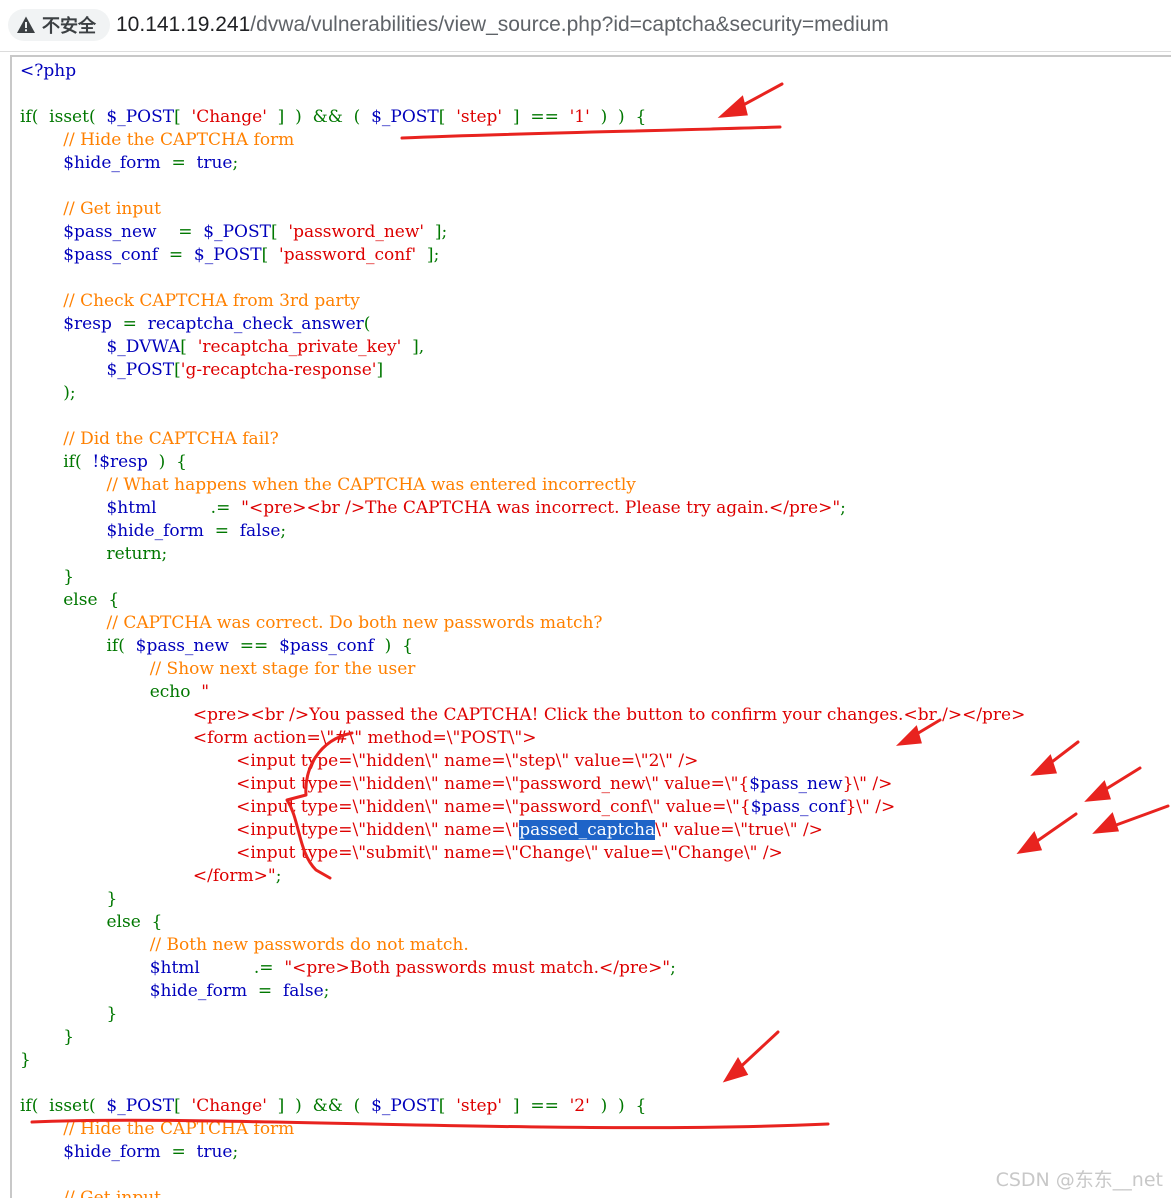 This screenshot has height=1198, width=1171. Describe the element at coordinates (364, 738) in the screenshot. I see `echo-line-form: <form action=\"#\" method=\"POST\">` at that location.